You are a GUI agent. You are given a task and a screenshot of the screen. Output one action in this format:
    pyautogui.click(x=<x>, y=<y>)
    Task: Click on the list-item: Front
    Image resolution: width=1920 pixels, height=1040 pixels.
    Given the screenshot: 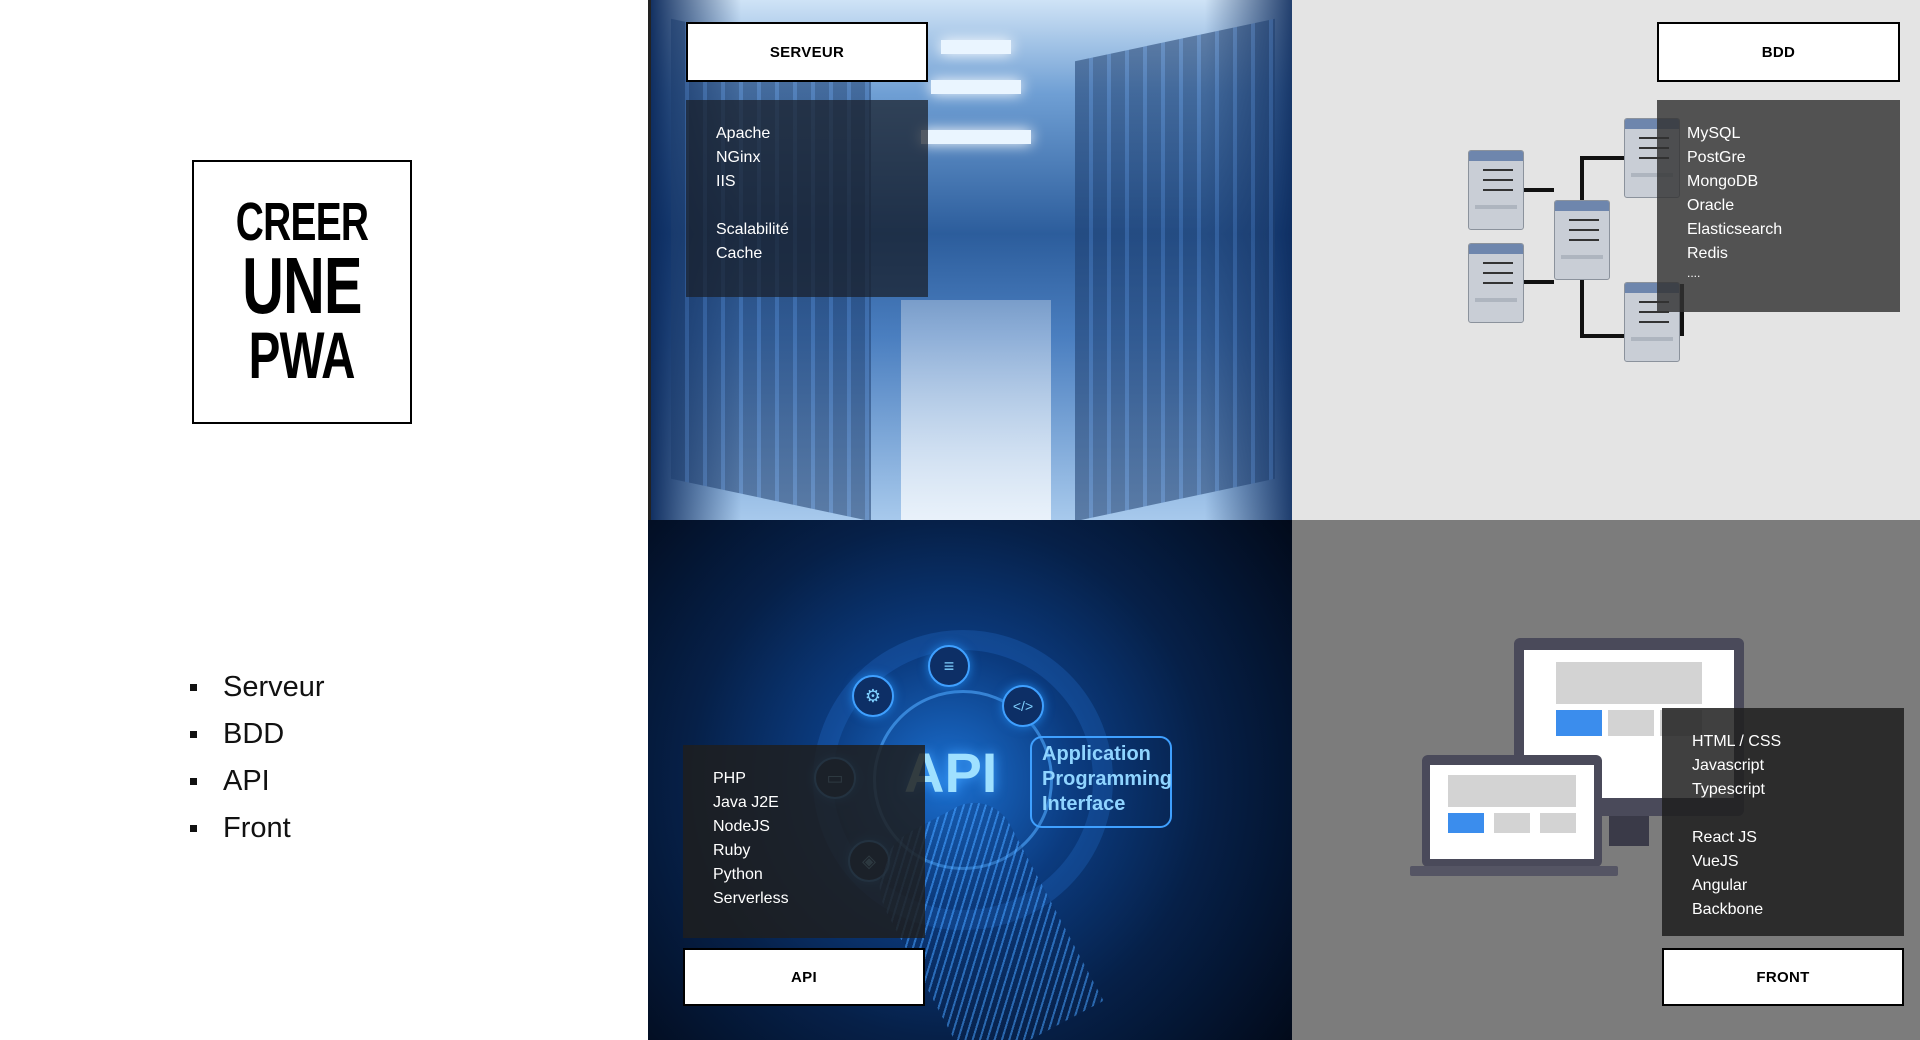 What is the action you would take?
    pyautogui.click(x=257, y=828)
    